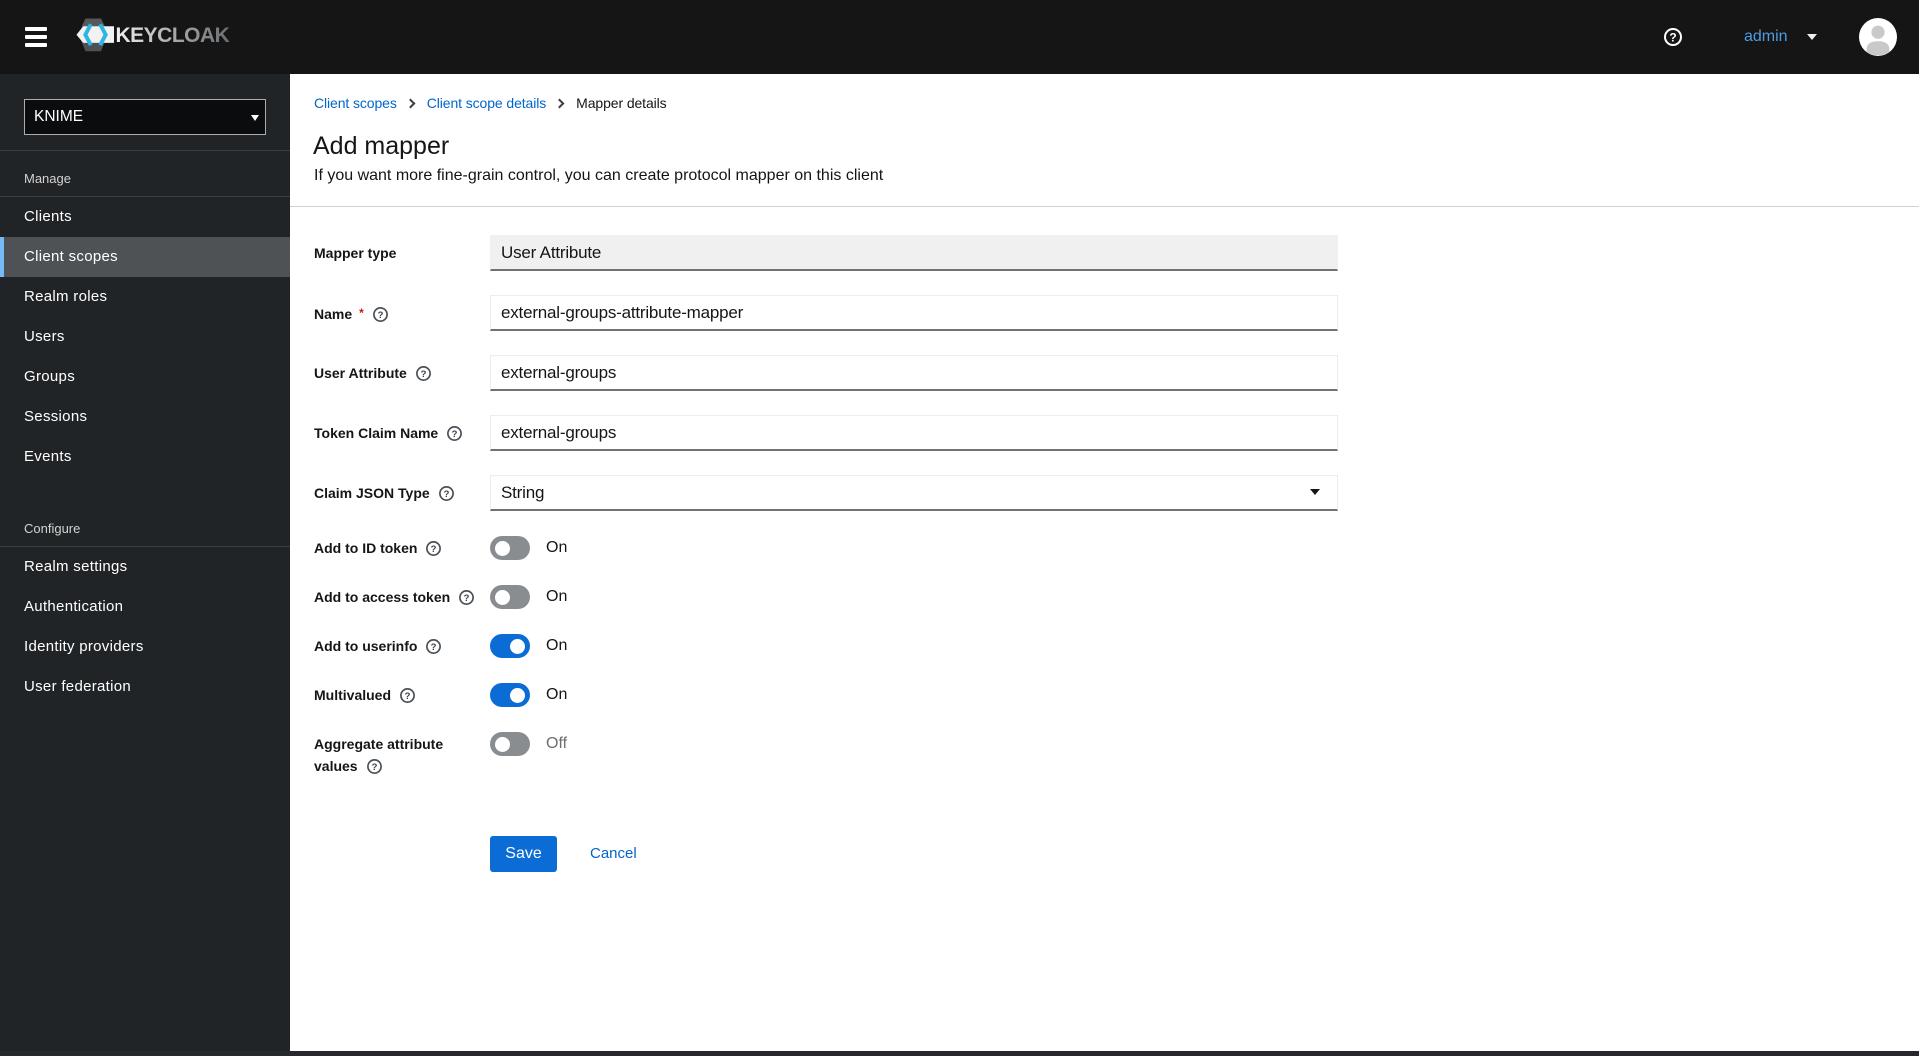 The width and height of the screenshot is (1919, 1056). What do you see at coordinates (173, 35) in the screenshot?
I see `svg-text: KEYCLOAK` at bounding box center [173, 35].